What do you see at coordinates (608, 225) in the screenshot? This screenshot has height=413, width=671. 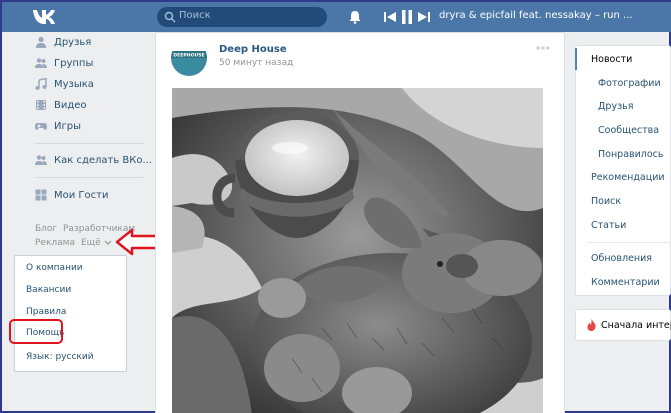 I see `filter-articles: Статьи` at bounding box center [608, 225].